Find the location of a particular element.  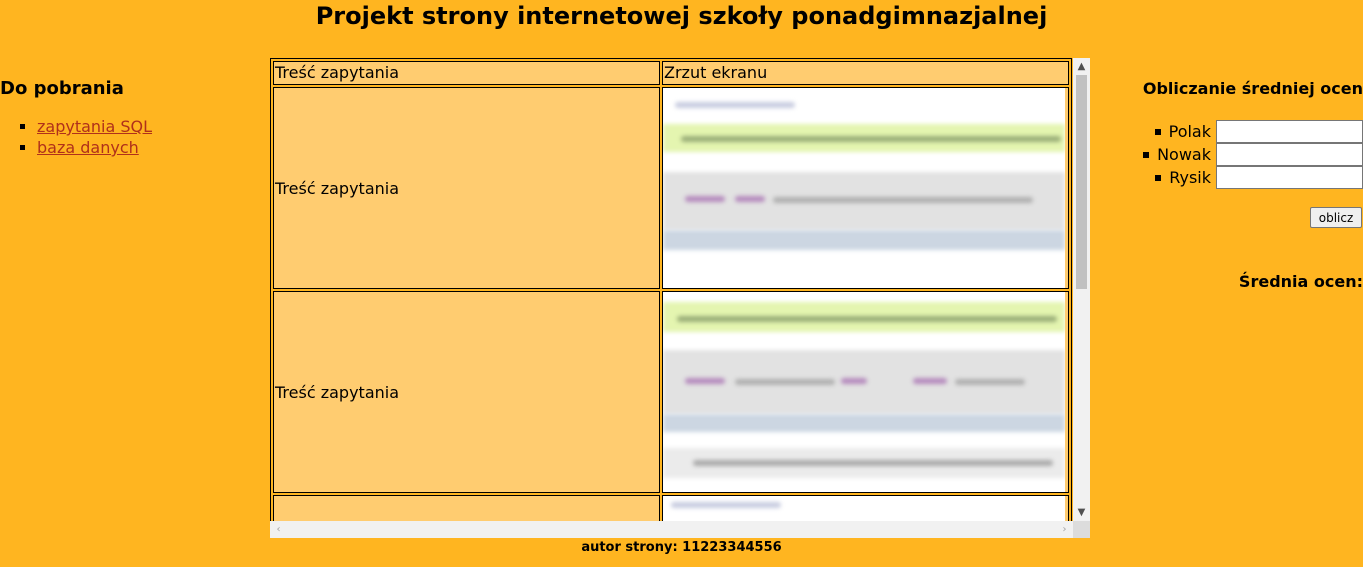

scroll-right-icon: › is located at coordinates (1064, 529).